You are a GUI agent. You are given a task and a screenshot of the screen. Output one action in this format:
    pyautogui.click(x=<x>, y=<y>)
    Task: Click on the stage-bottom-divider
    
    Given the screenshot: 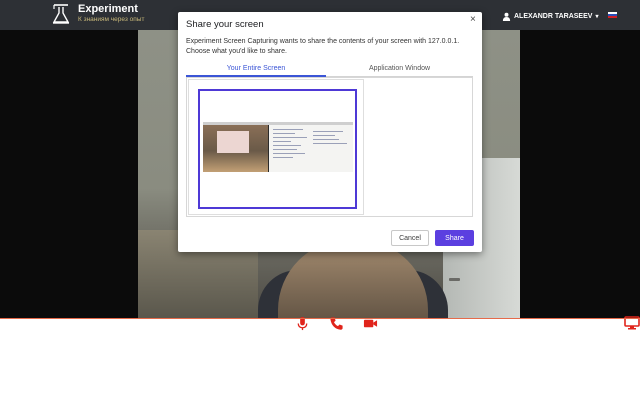 What is the action you would take?
    pyautogui.click(x=320, y=318)
    